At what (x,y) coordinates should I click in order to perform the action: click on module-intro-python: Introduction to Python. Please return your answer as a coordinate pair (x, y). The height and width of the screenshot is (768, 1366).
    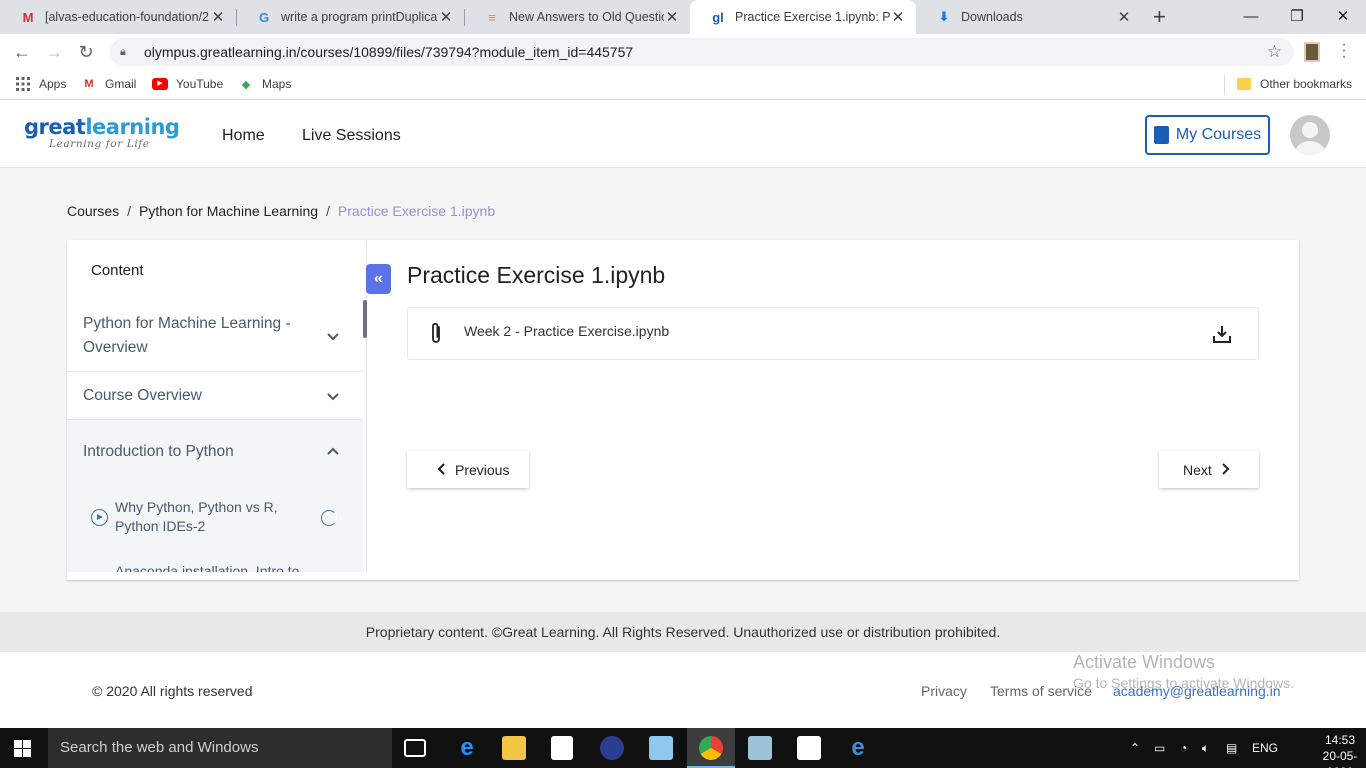
    Looking at the image, I should click on (215, 496).